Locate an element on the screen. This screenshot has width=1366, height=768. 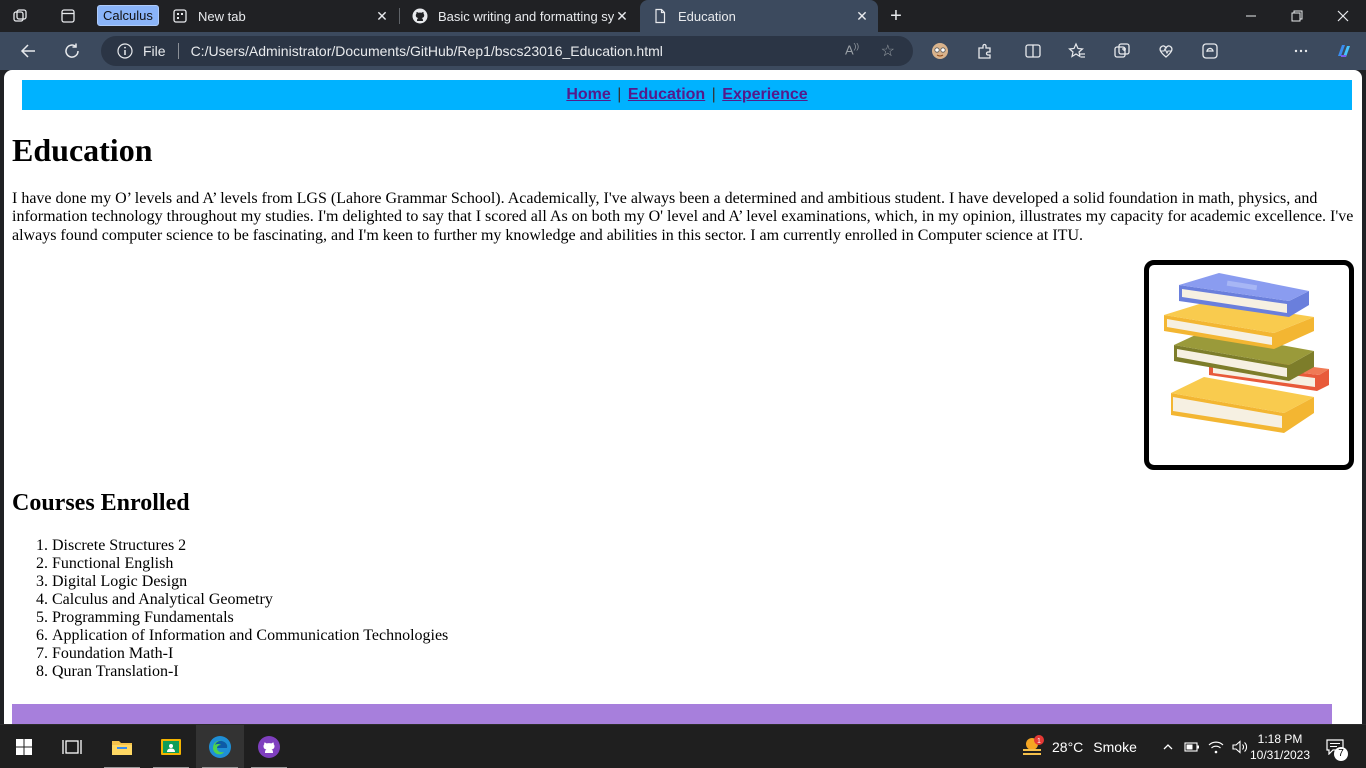
book-stack-icon is located at coordinates (1246, 353).